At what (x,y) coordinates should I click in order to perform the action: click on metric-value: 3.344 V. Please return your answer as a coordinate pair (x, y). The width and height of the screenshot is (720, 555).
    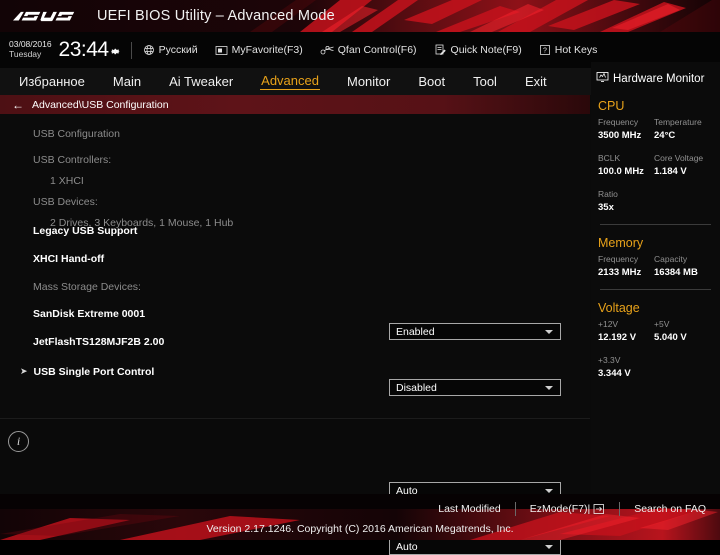
    Looking at the image, I should click on (614, 373).